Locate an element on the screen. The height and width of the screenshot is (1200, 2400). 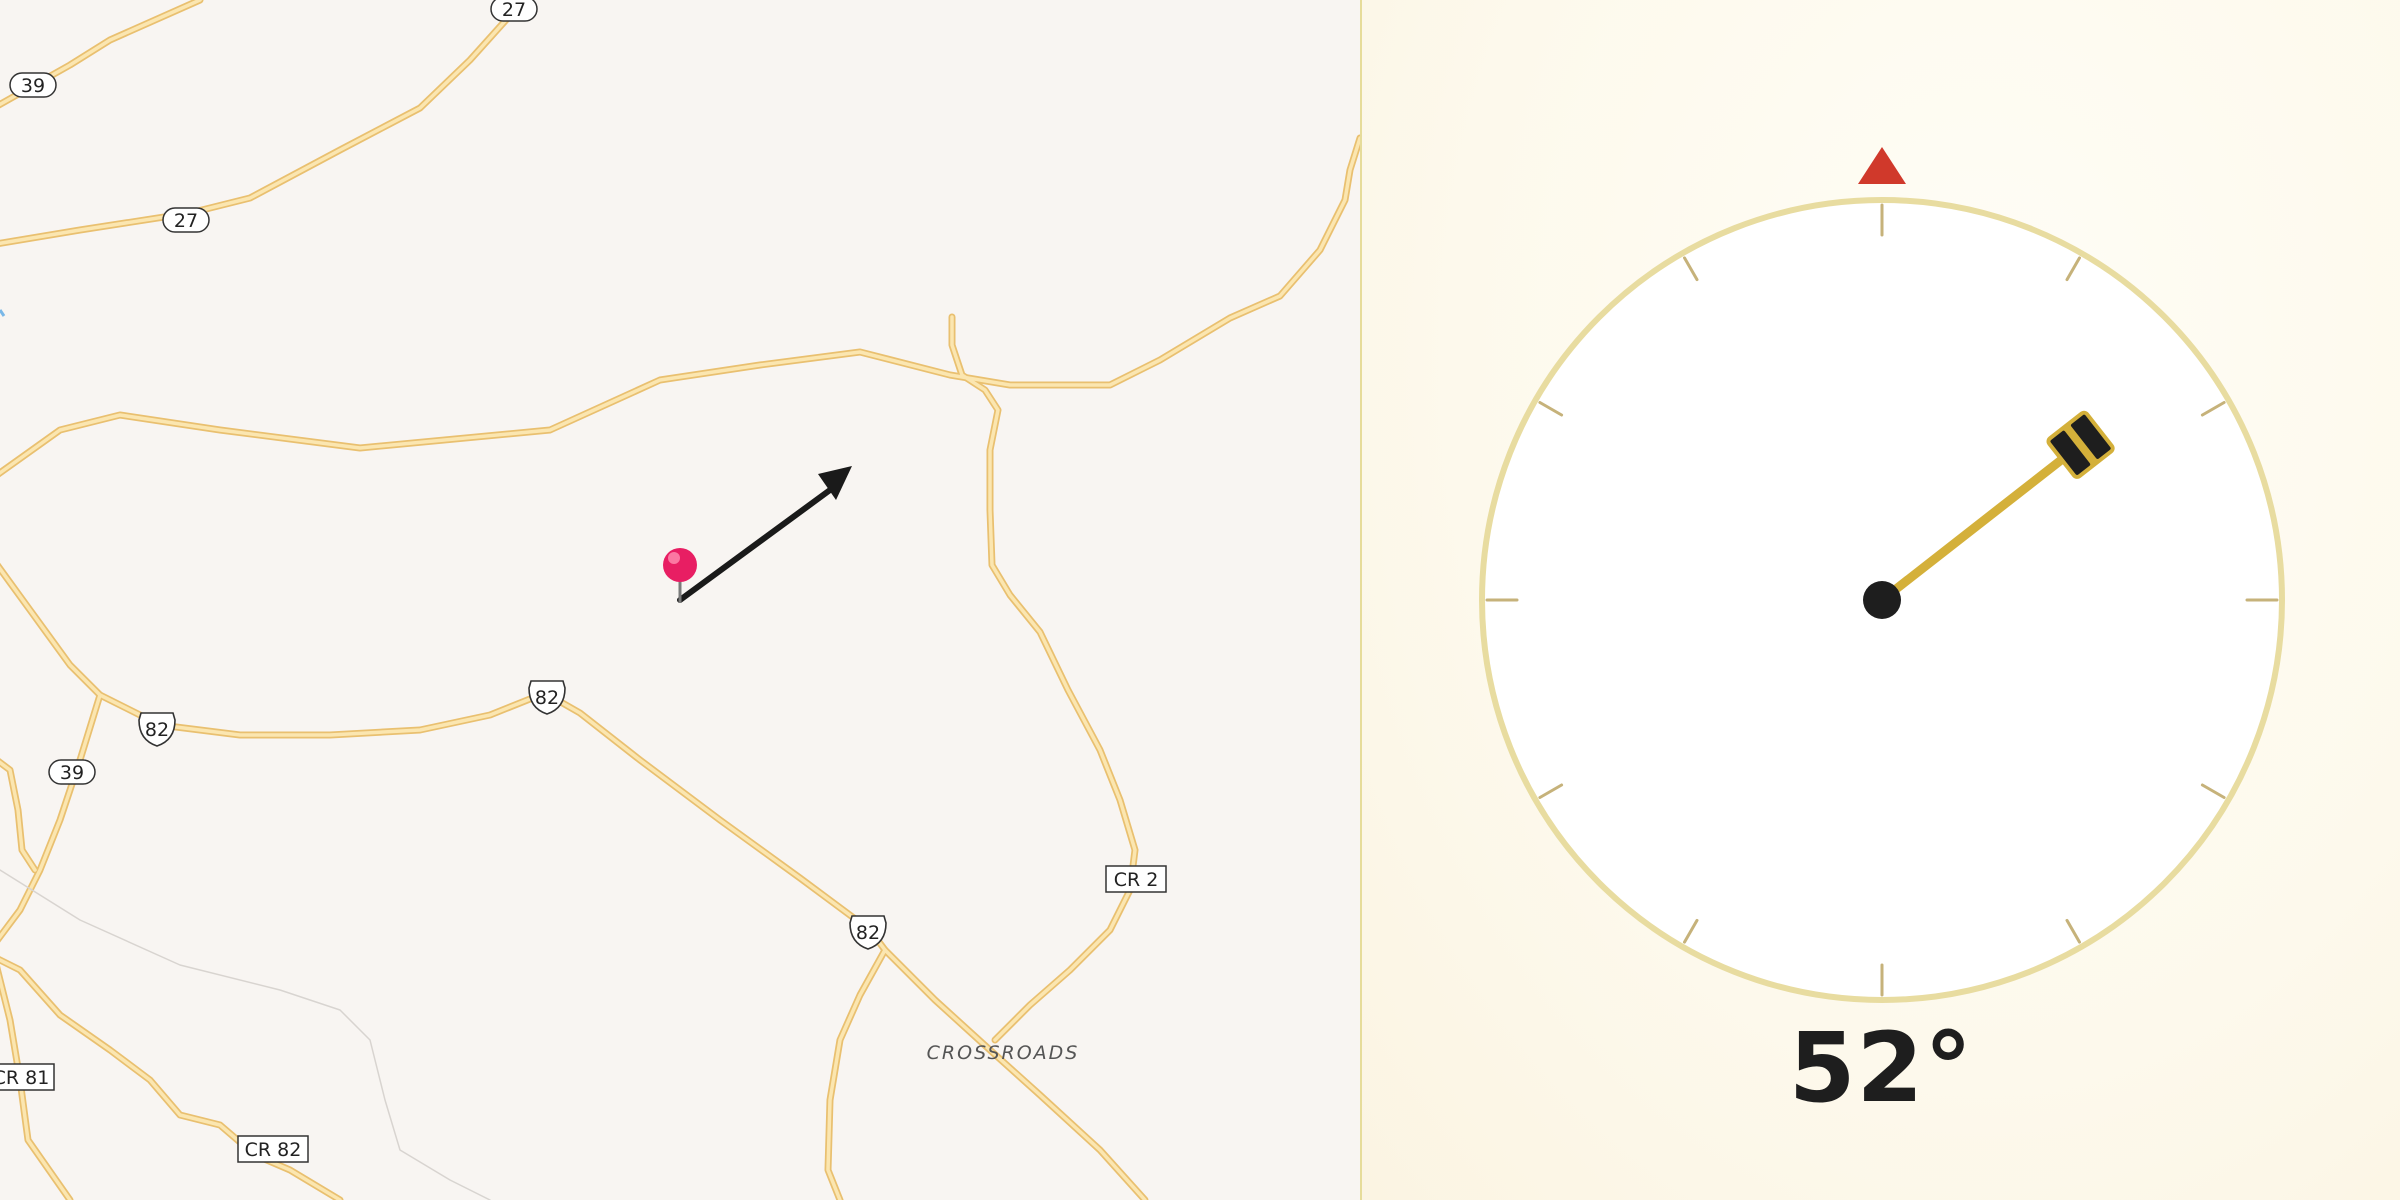
route-39-low-label: 39 is located at coordinates (72, 772).